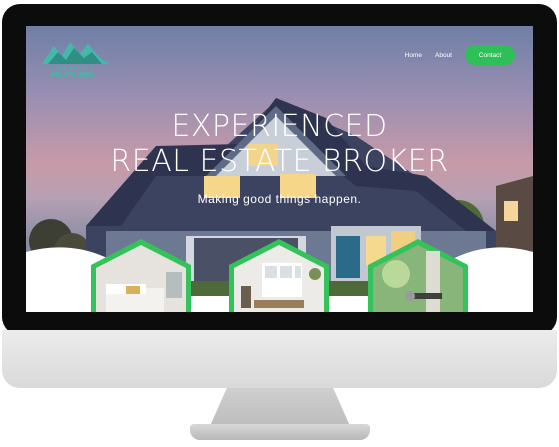  Describe the element at coordinates (279, 161) in the screenshot. I see `hero-title-line-2: REAL ESTATE BROKER` at that location.